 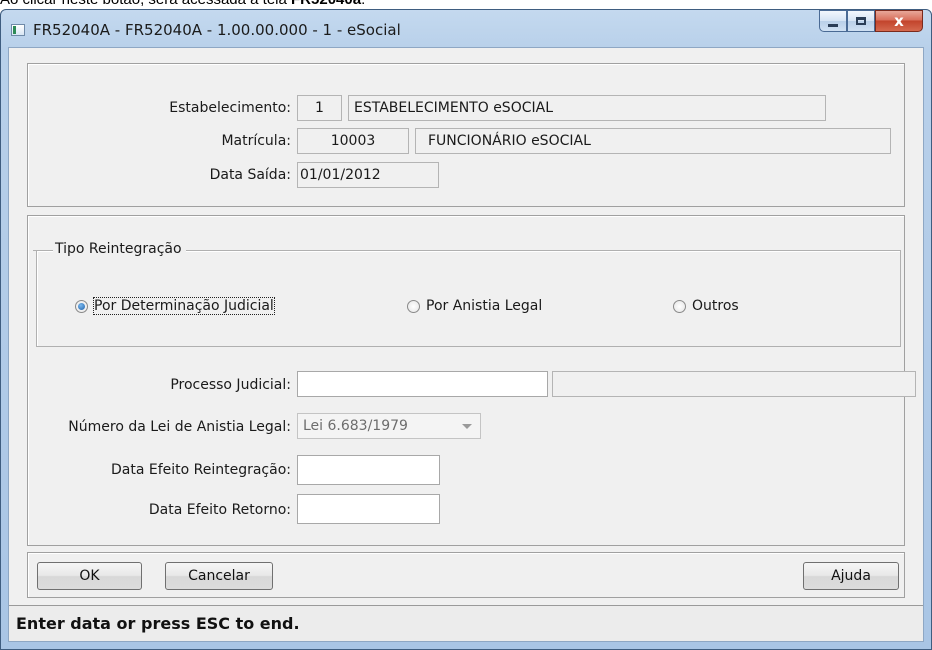 I want to click on estabelecimento-label: Estabelecimento:, so click(x=230, y=108).